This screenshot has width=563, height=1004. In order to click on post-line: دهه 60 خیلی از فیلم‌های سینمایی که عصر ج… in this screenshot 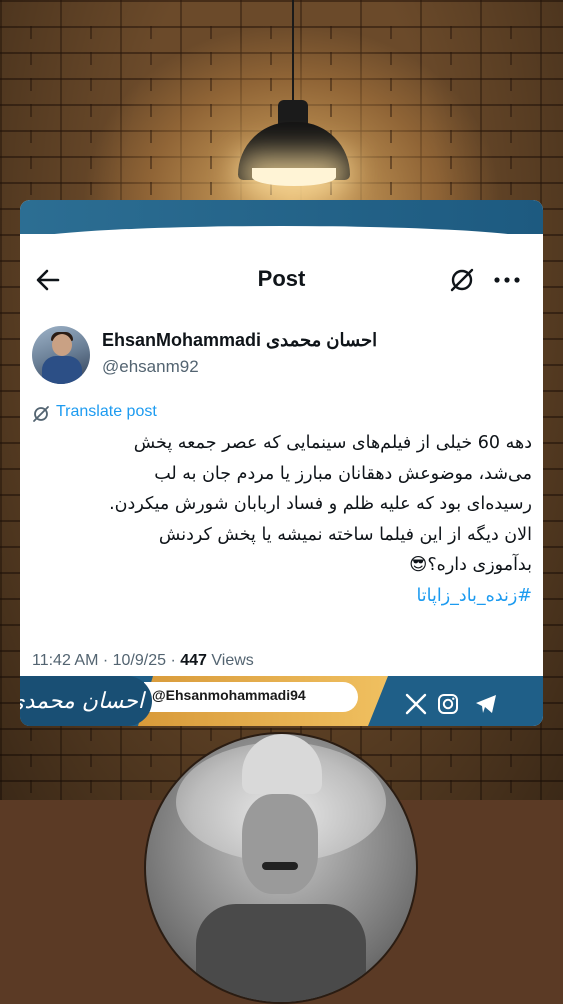, I will do `click(332, 443)`.